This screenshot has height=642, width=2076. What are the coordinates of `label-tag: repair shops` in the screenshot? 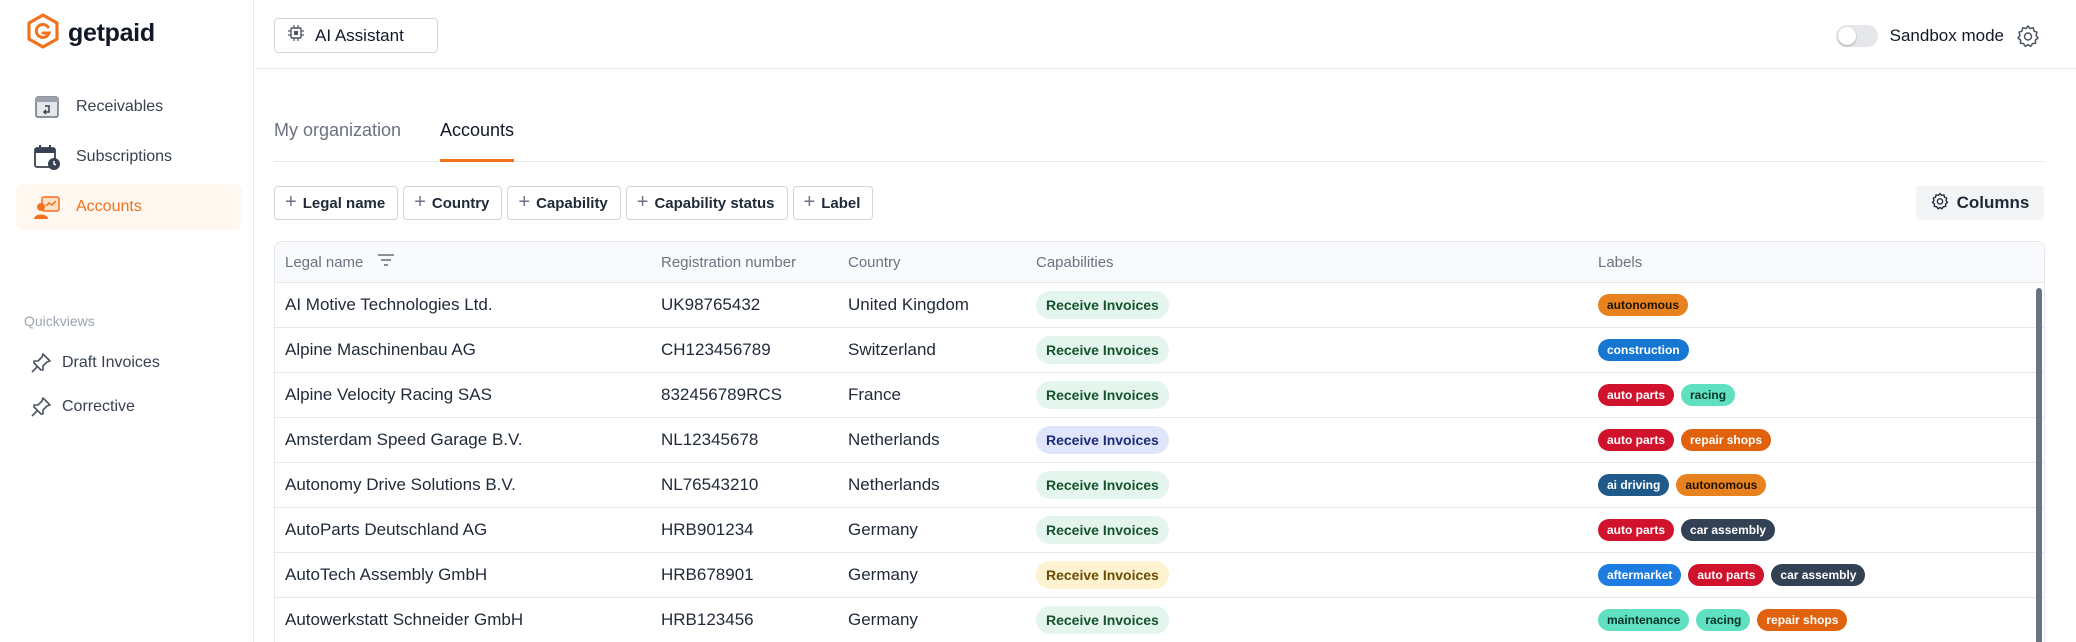 It's located at (1802, 620).